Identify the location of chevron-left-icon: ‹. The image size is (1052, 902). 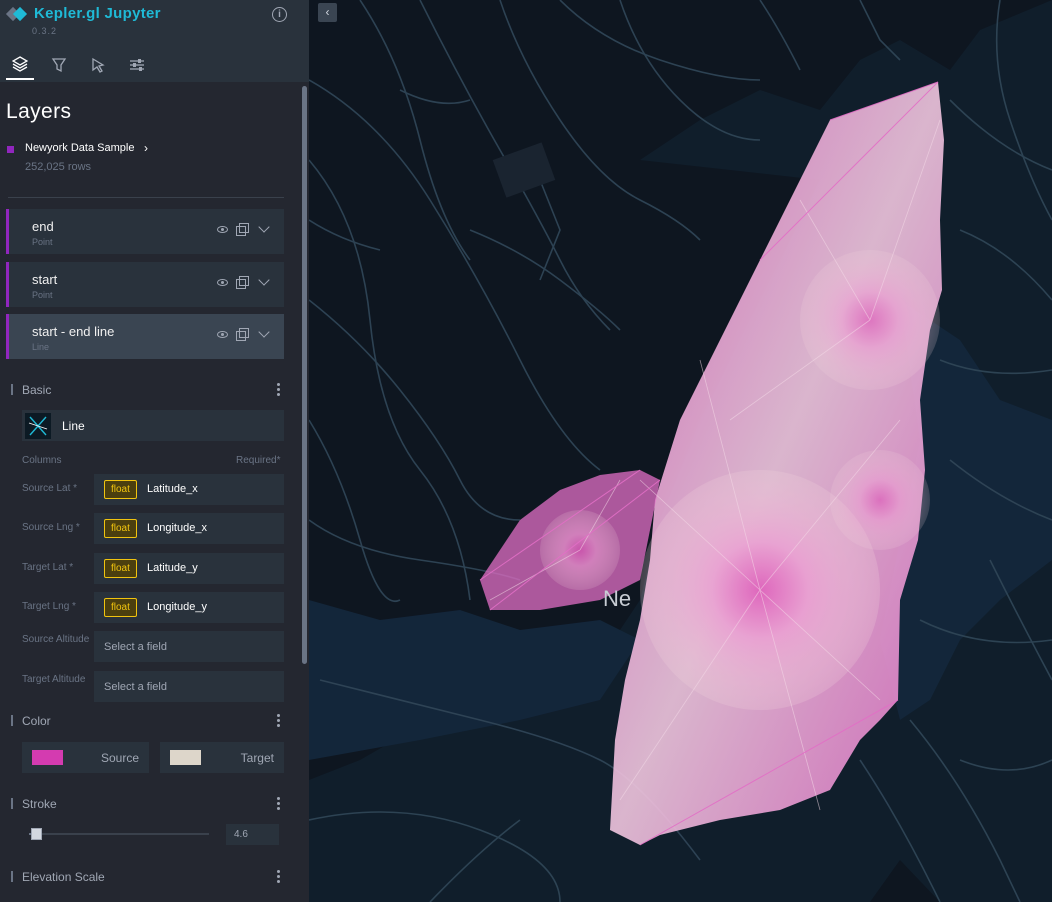
(327, 12).